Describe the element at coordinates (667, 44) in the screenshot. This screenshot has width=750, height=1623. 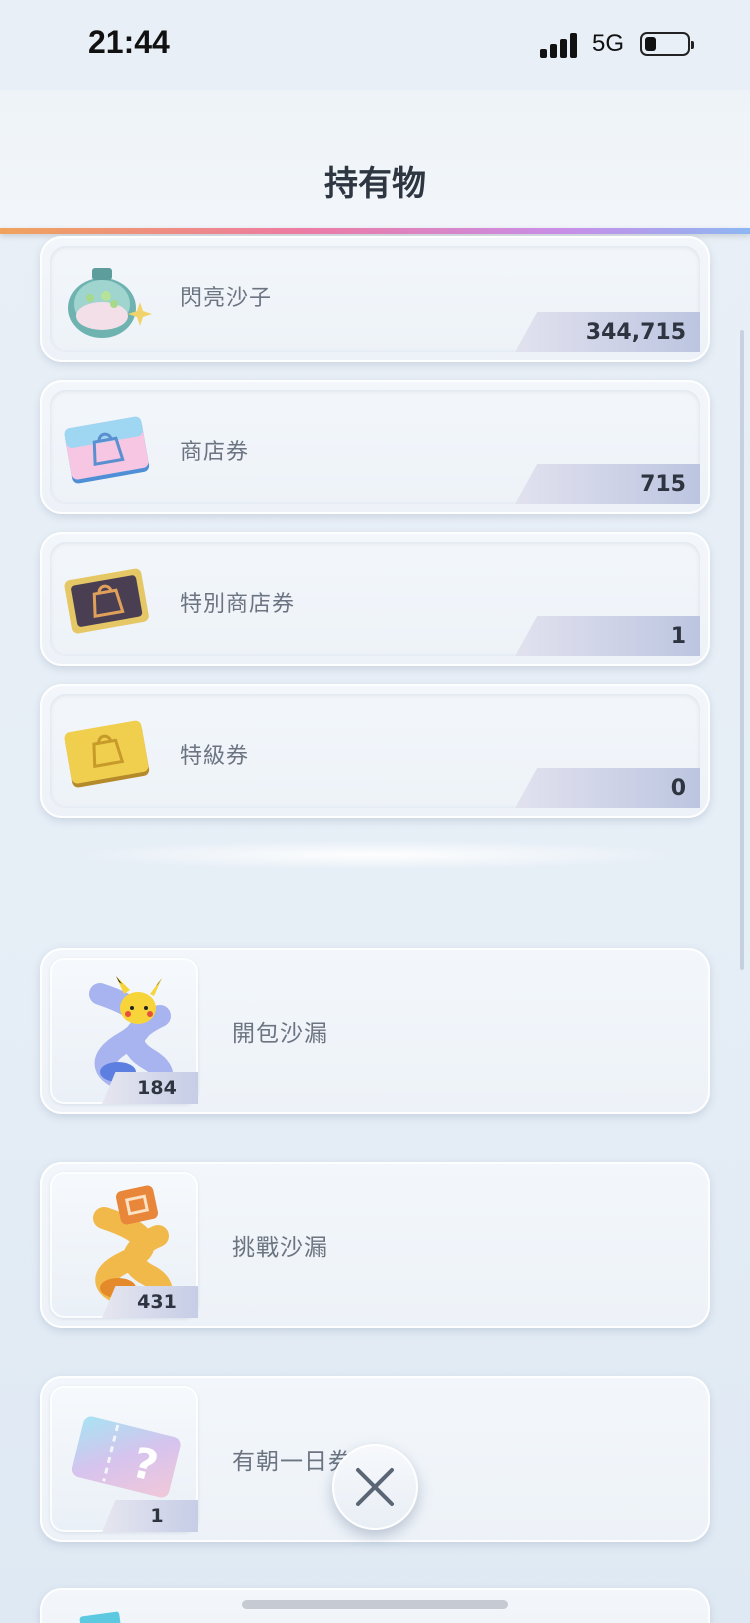
I see `battery-icon` at that location.